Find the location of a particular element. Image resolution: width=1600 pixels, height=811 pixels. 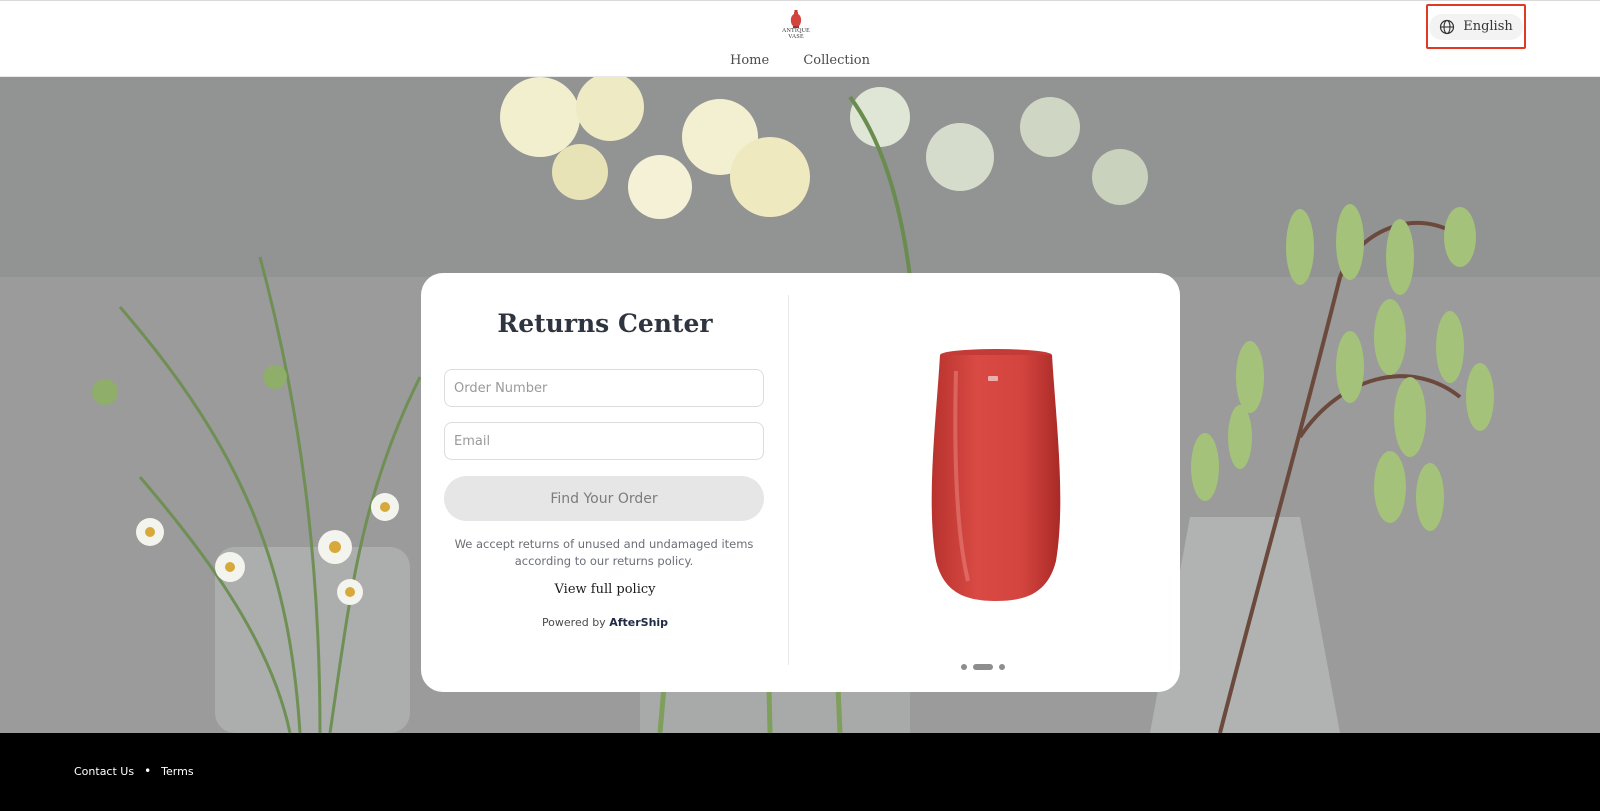

card-divider is located at coordinates (788, 480).